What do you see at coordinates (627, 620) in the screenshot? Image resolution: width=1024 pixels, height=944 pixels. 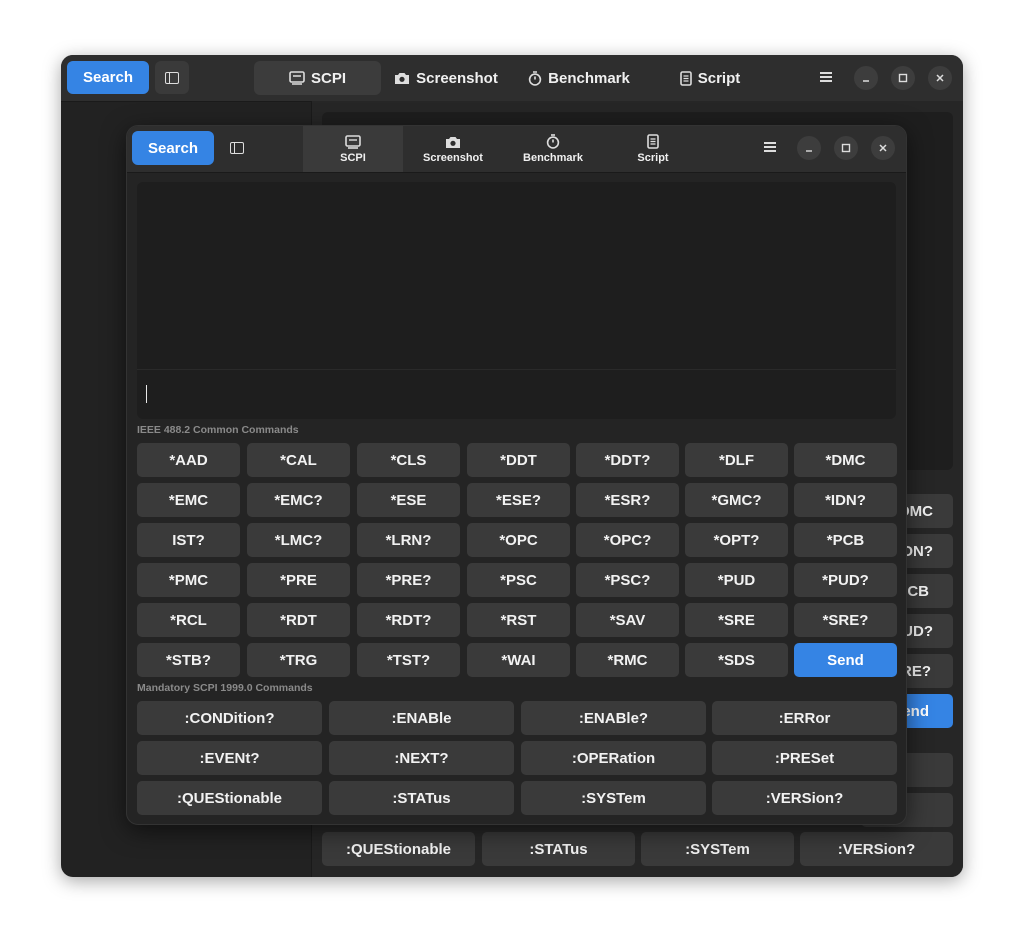 I see `ieee-command-button: *SAV` at bounding box center [627, 620].